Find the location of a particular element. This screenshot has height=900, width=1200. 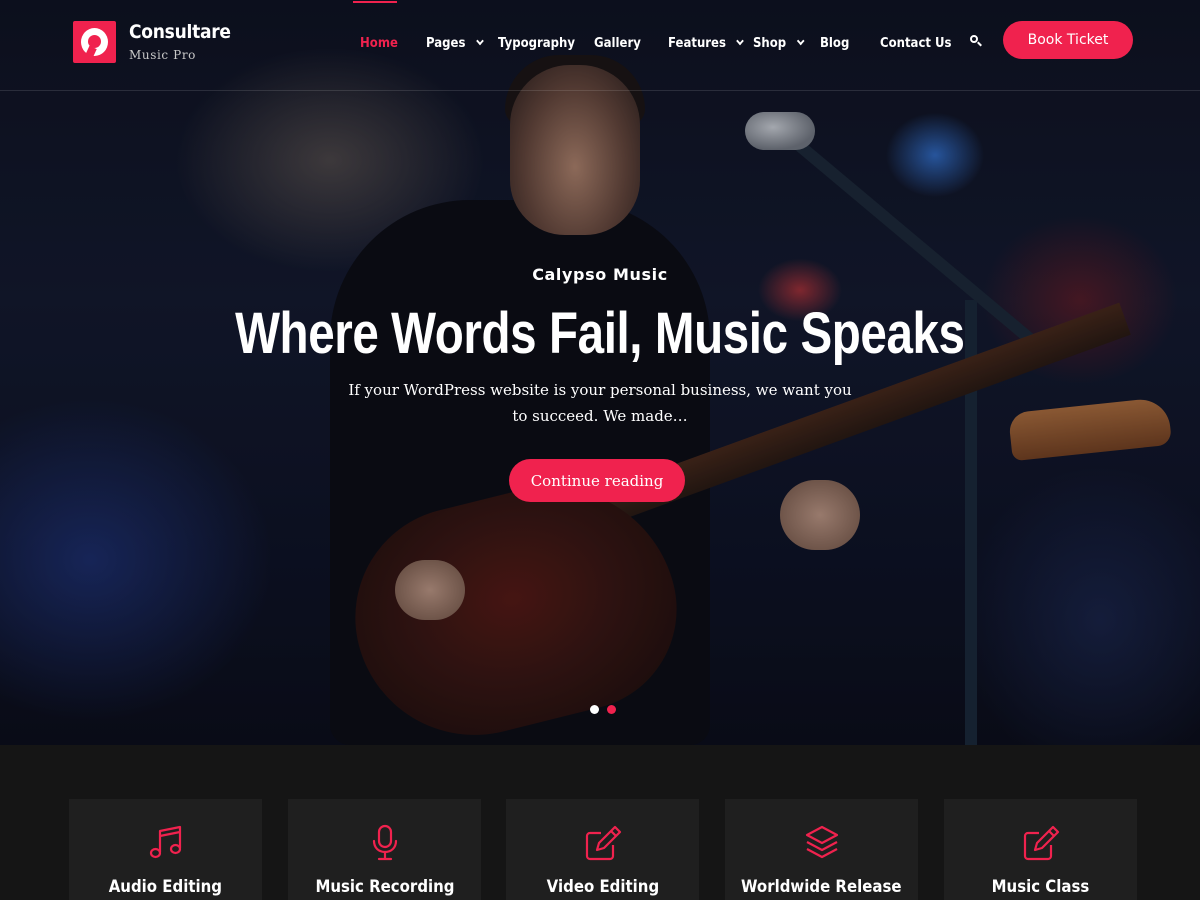

site-logo: Consultare Music Pro is located at coordinates (157, 42).